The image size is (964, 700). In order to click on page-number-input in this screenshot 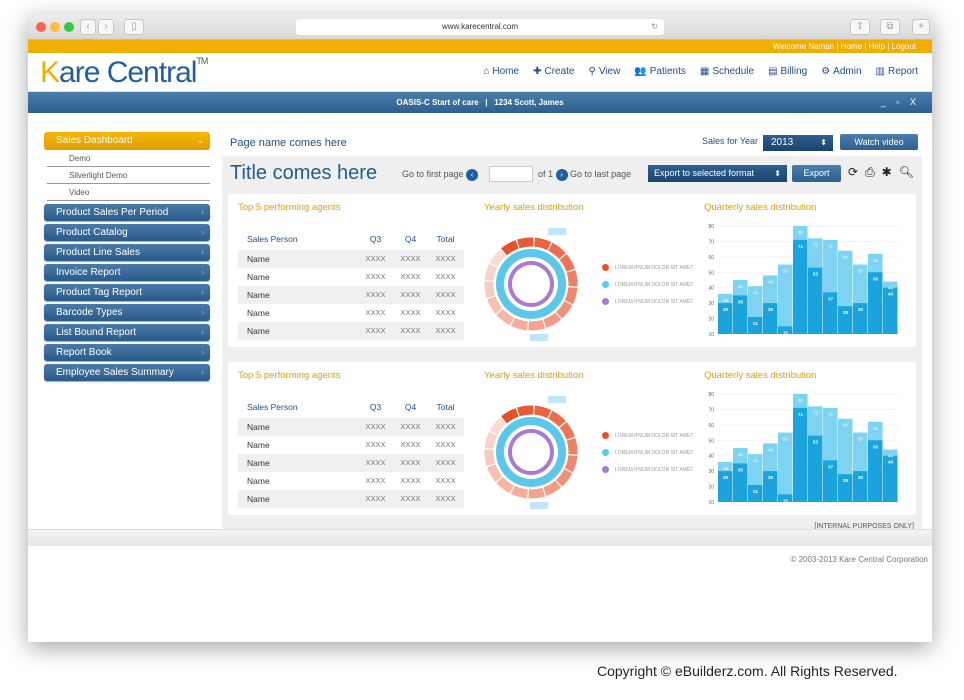, I will do `click(511, 174)`.